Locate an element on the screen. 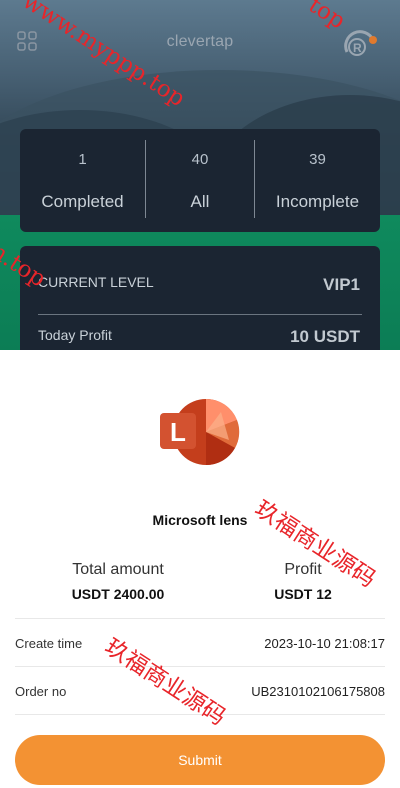 The height and width of the screenshot is (788, 400). total-amount-label: Total amount is located at coordinates (118, 569).